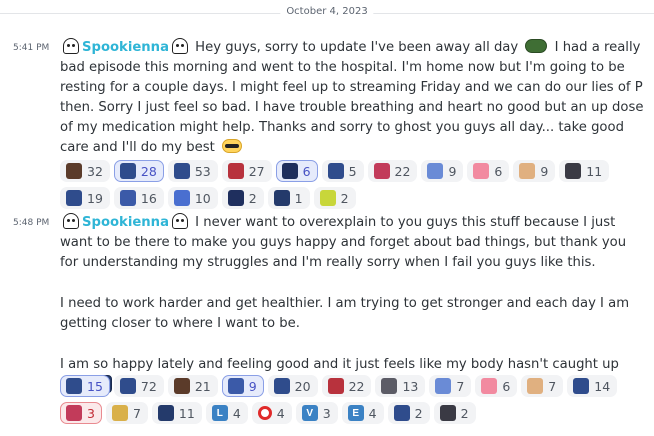 Image resolution: width=654 pixels, height=436 pixels. I want to click on reaction-button: 19, so click(85, 198).